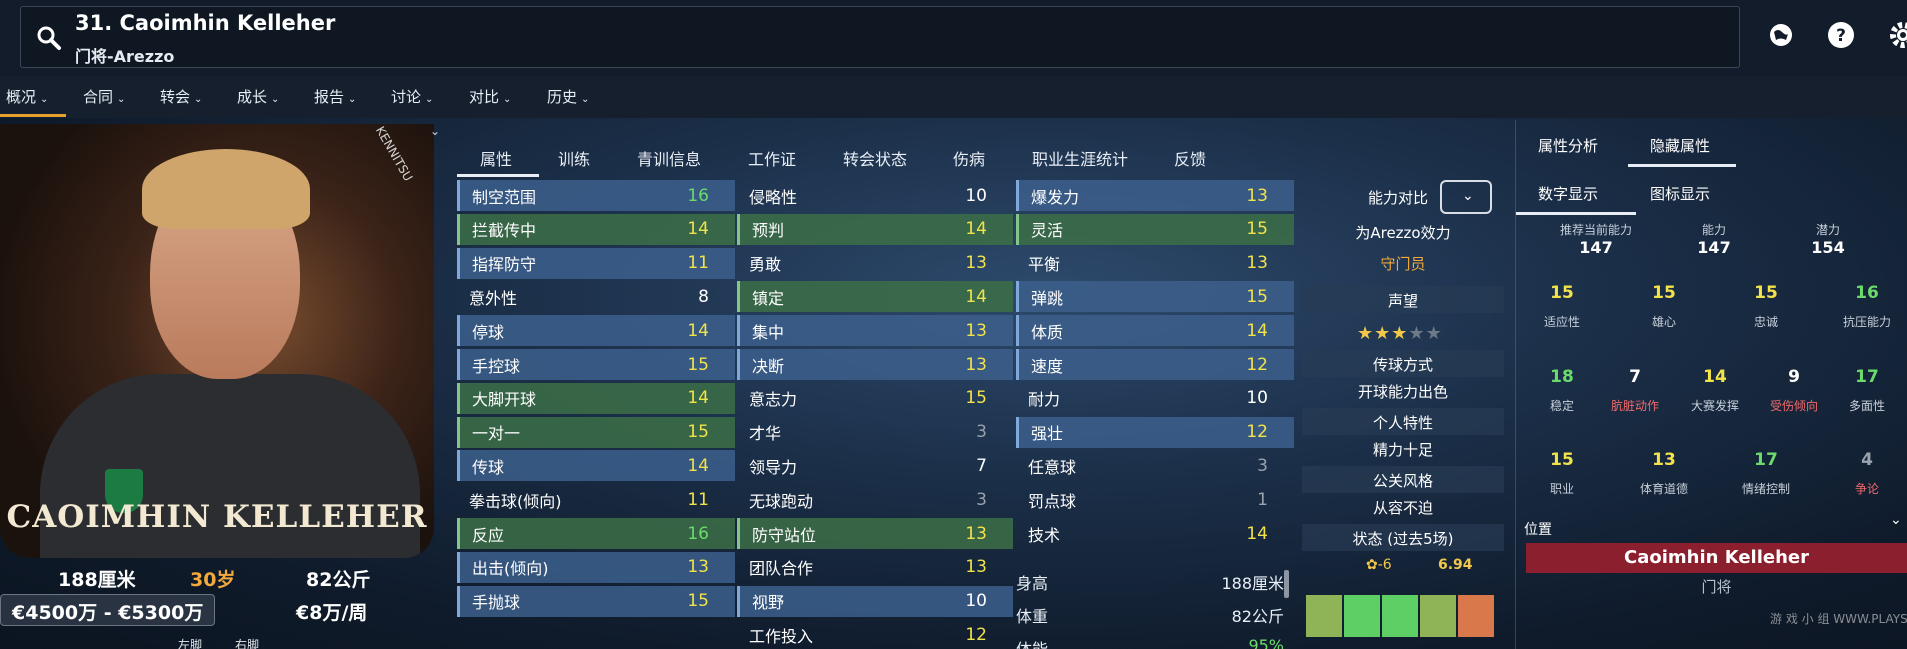 The height and width of the screenshot is (649, 1907). What do you see at coordinates (1155, 263) in the screenshot?
I see `attribute-row: 平衡 13` at bounding box center [1155, 263].